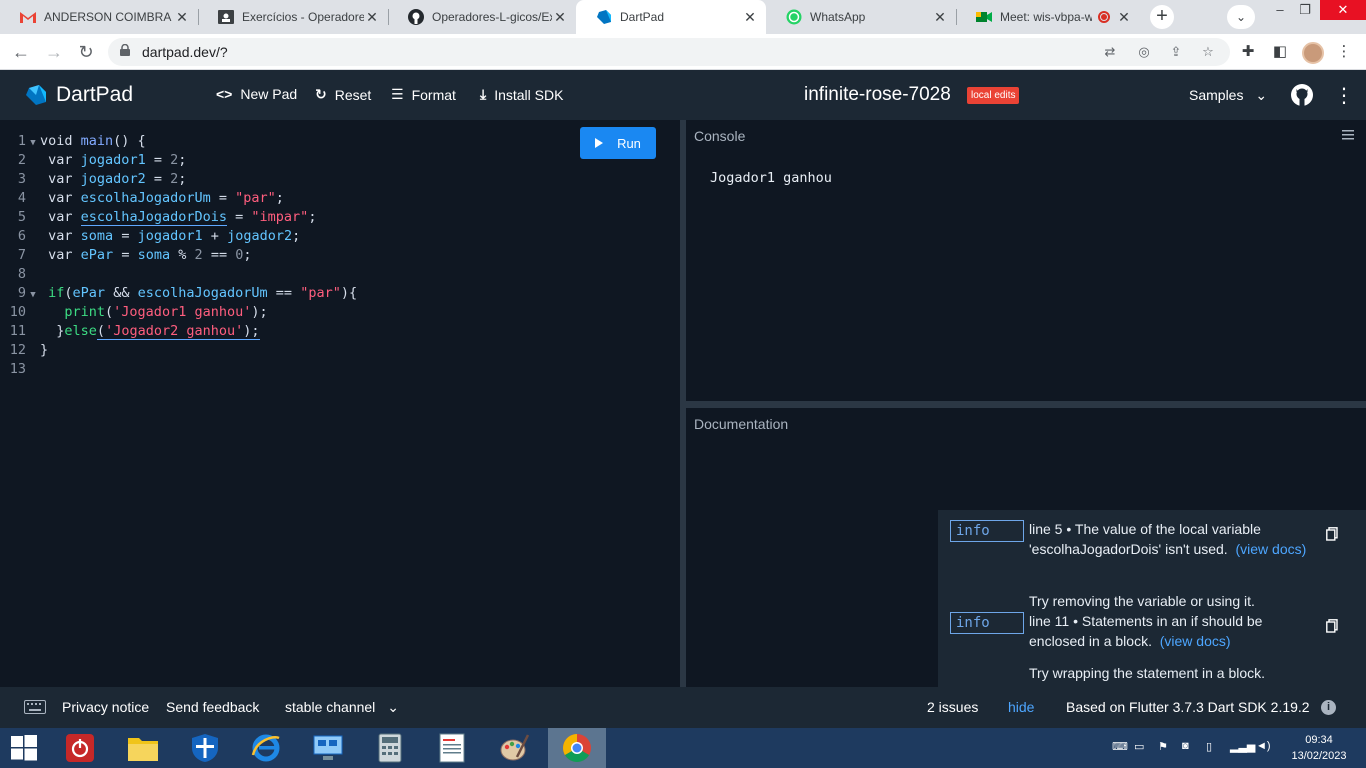 The width and height of the screenshot is (1366, 768). I want to click on code-line: 11 }else('Jogador2 ganhou');, so click(134, 331).